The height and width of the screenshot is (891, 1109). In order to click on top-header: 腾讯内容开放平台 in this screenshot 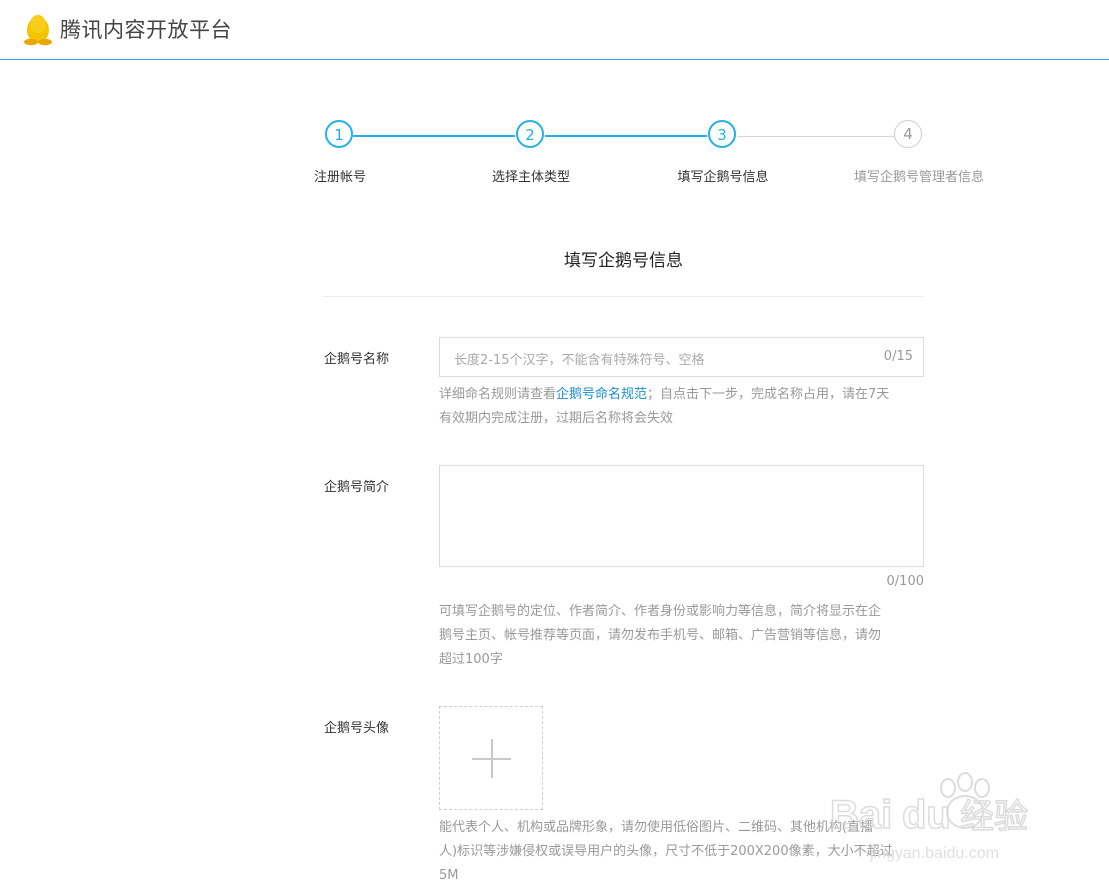, I will do `click(554, 30)`.